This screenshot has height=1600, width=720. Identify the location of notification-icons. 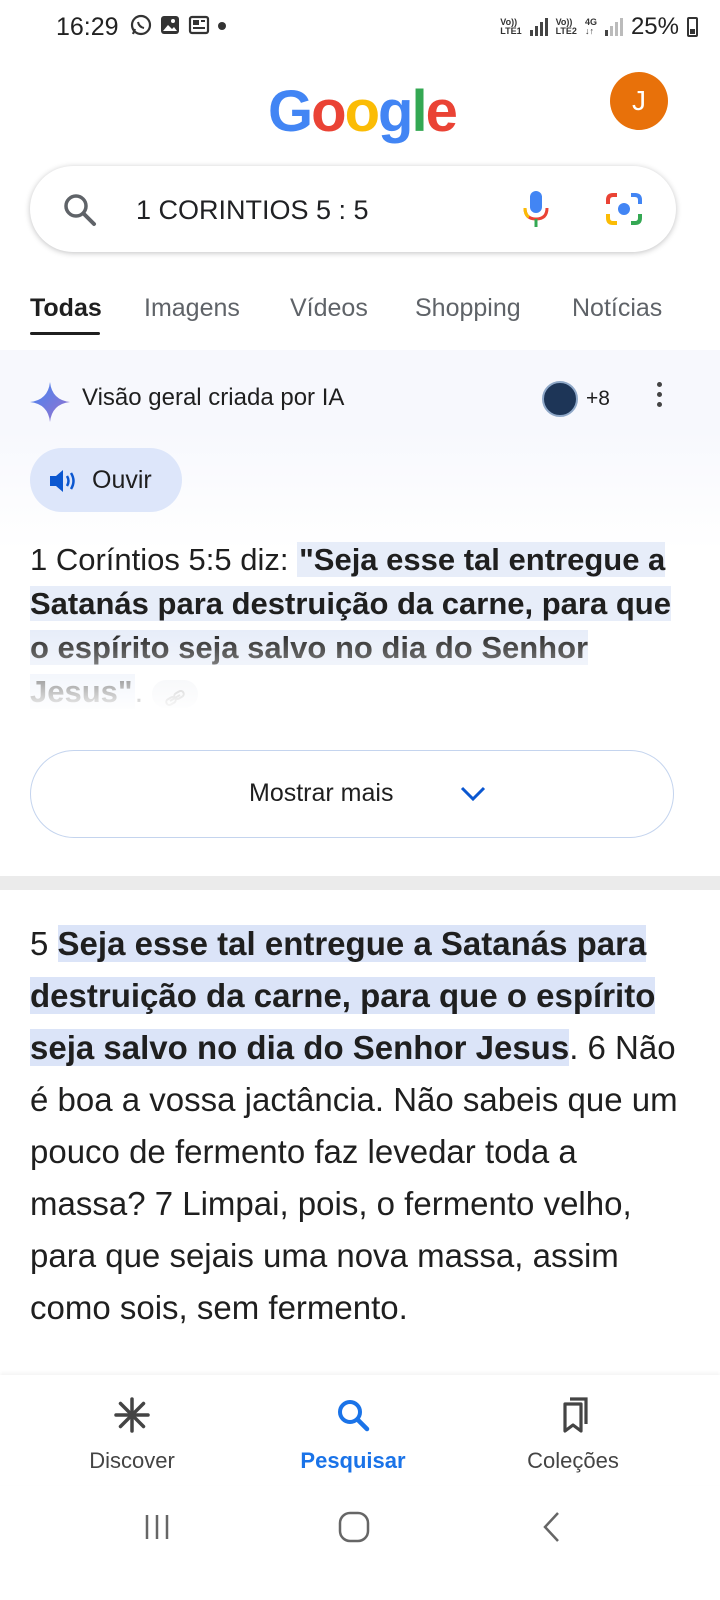
(178, 25).